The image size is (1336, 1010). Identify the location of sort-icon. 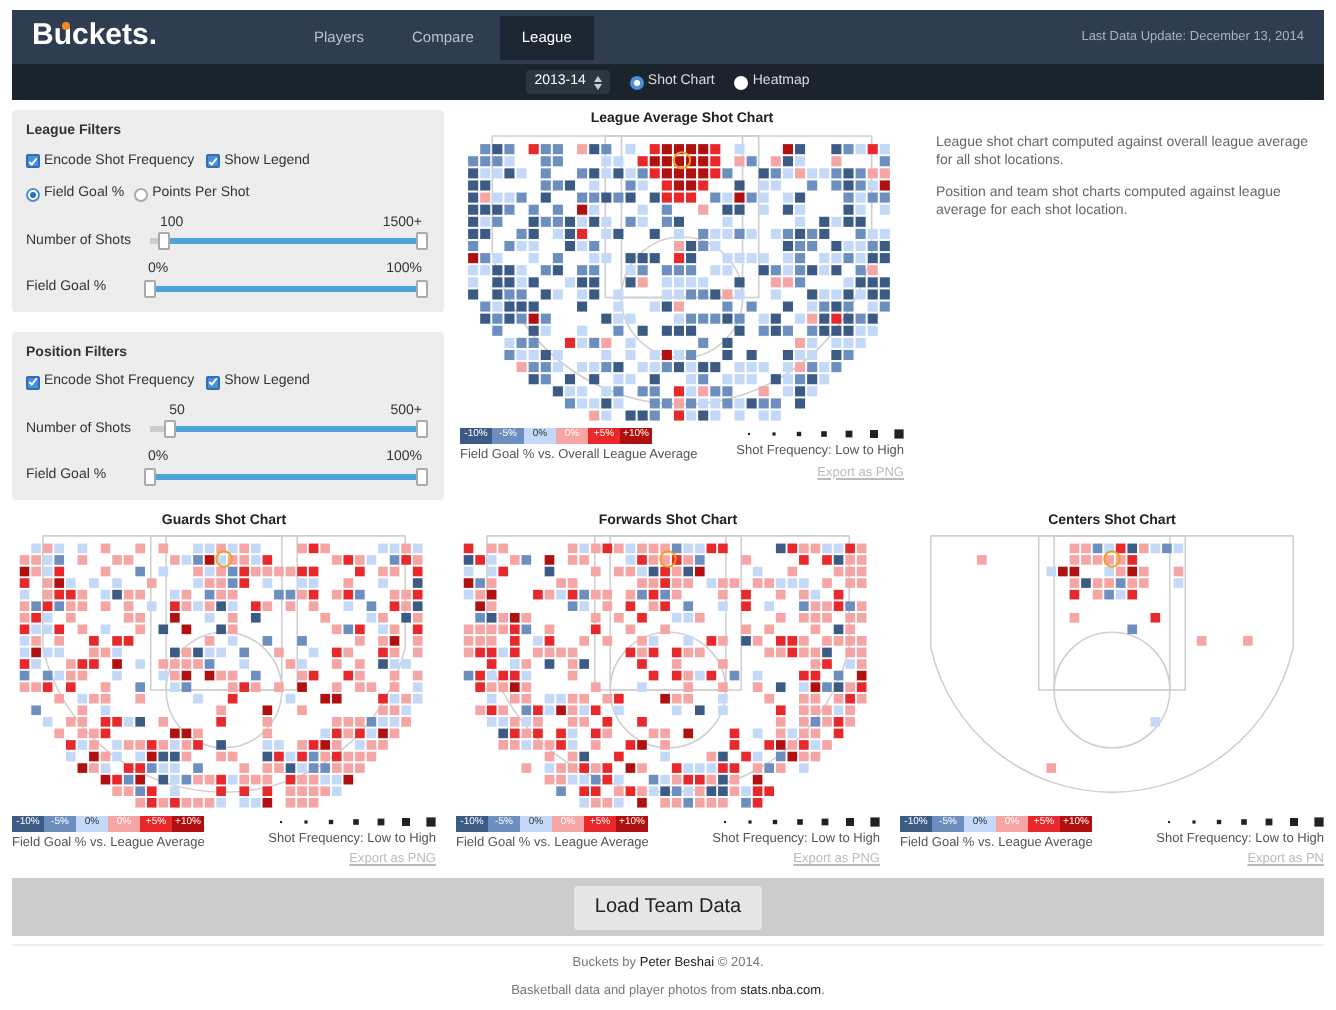
(597, 82).